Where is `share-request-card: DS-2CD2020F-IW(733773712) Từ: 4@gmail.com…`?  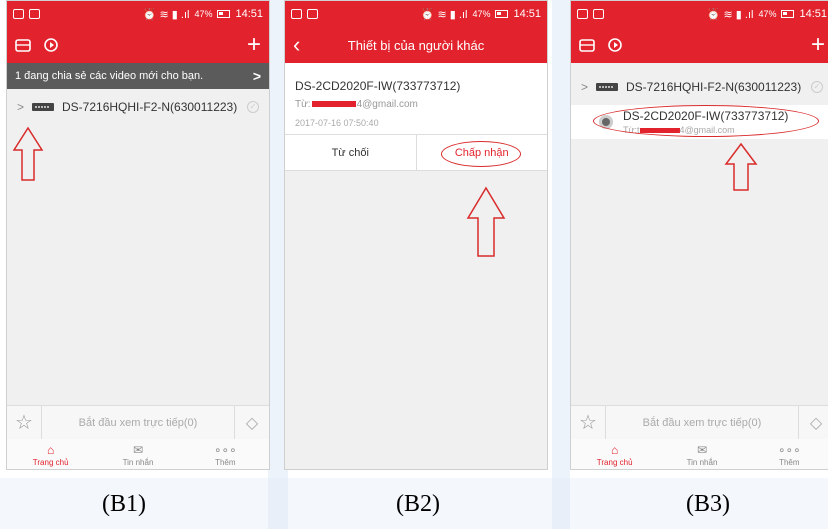 share-request-card: DS-2CD2020F-IW(733773712) Từ: 4@gmail.com… is located at coordinates (416, 99).